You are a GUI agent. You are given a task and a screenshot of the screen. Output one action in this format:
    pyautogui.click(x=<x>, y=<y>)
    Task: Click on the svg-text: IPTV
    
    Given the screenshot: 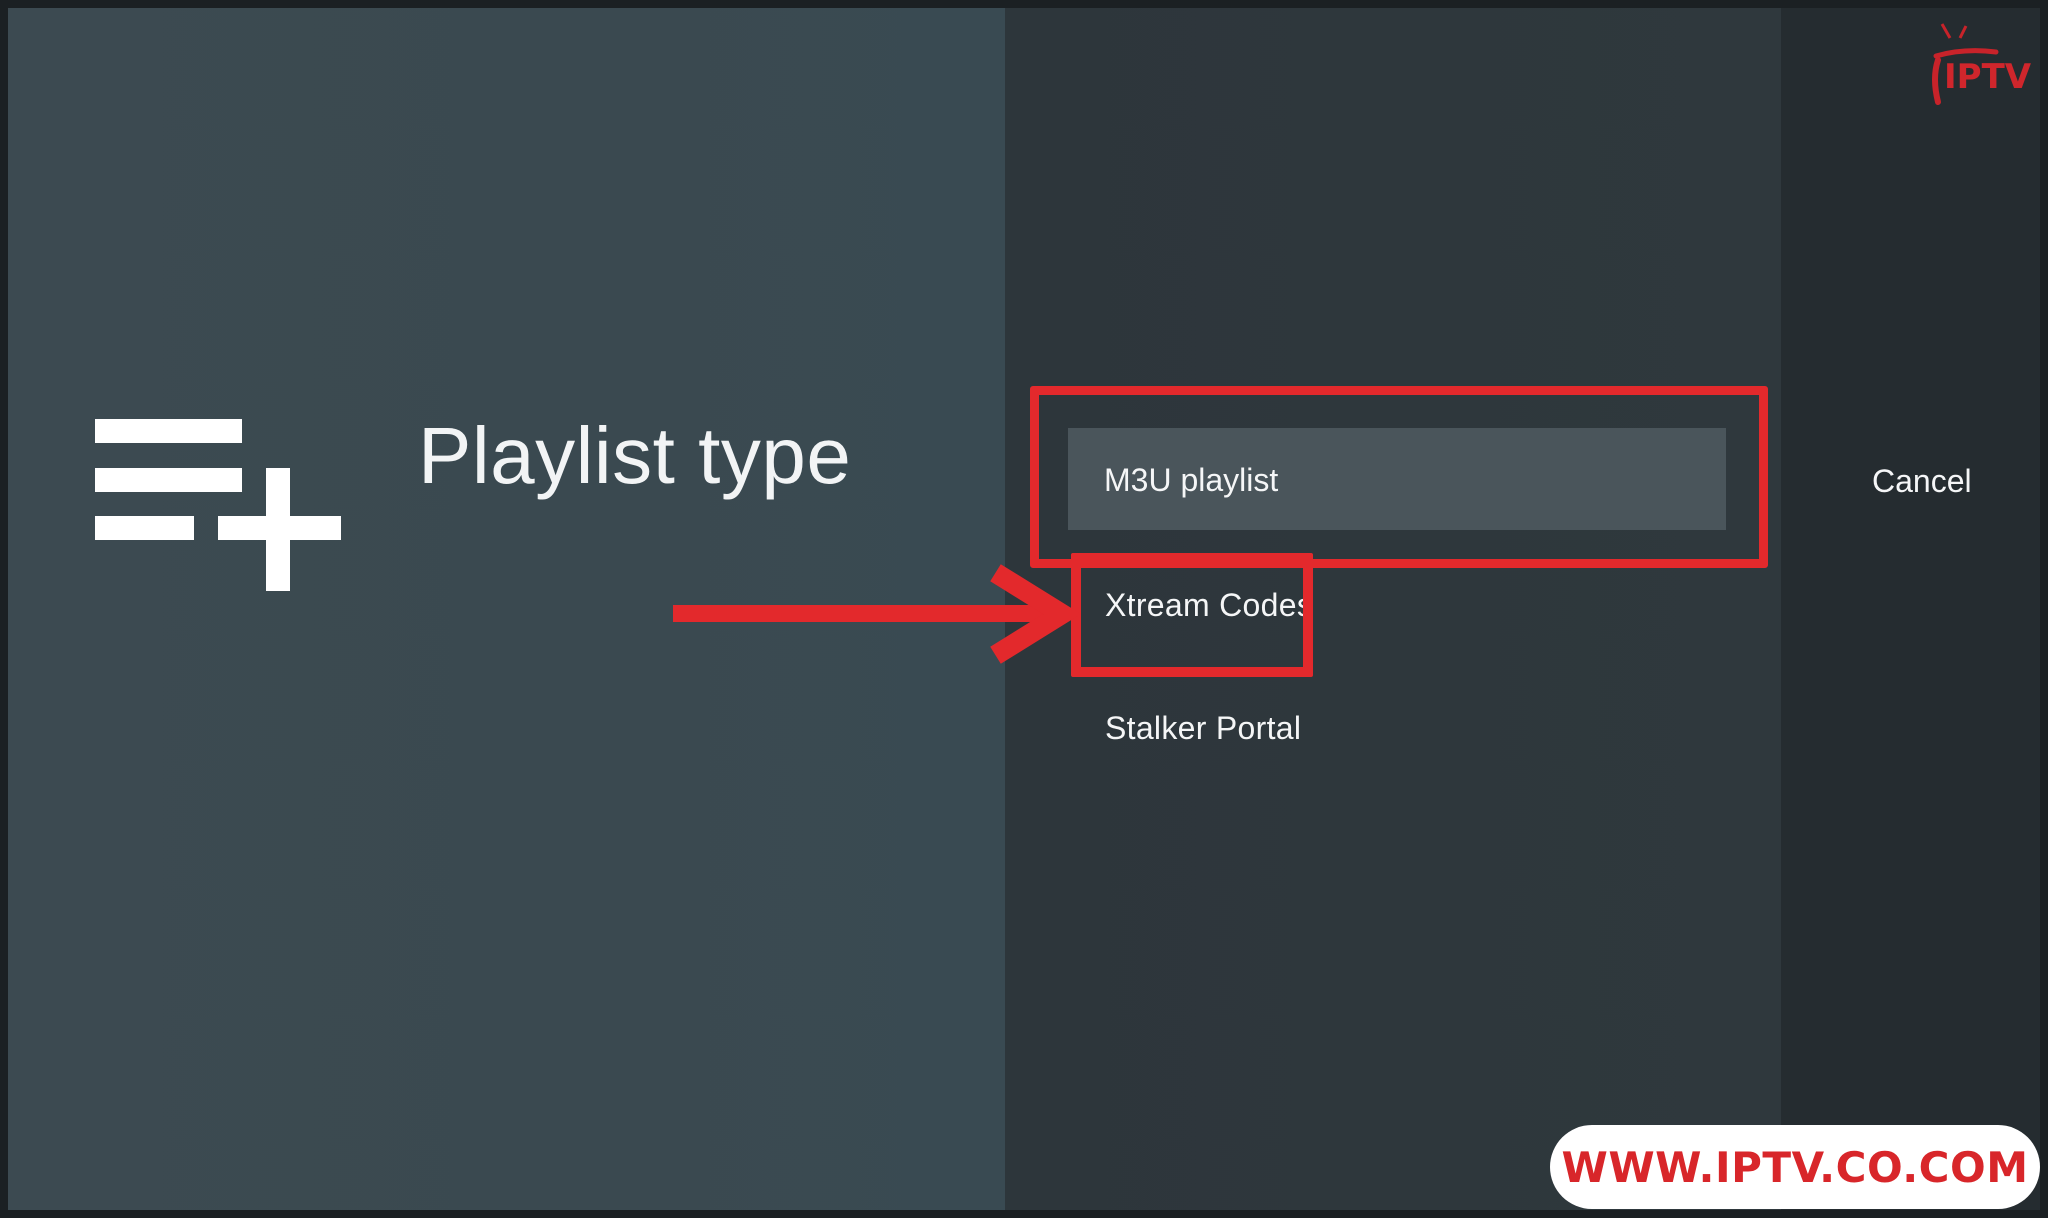 What is the action you would take?
    pyautogui.click(x=1988, y=77)
    